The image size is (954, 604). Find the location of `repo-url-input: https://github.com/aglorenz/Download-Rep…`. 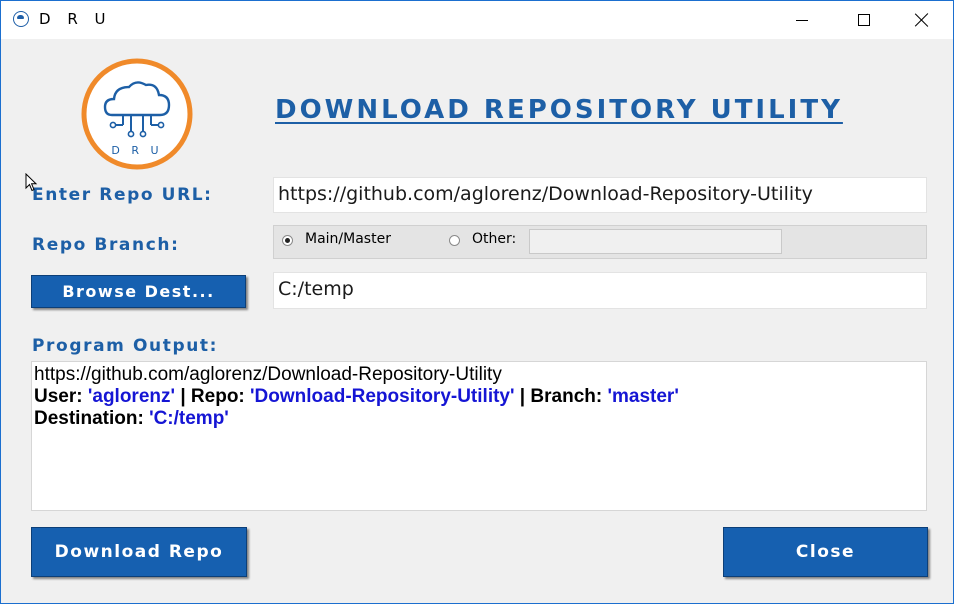

repo-url-input: https://github.com/aglorenz/Download-Rep… is located at coordinates (600, 195).